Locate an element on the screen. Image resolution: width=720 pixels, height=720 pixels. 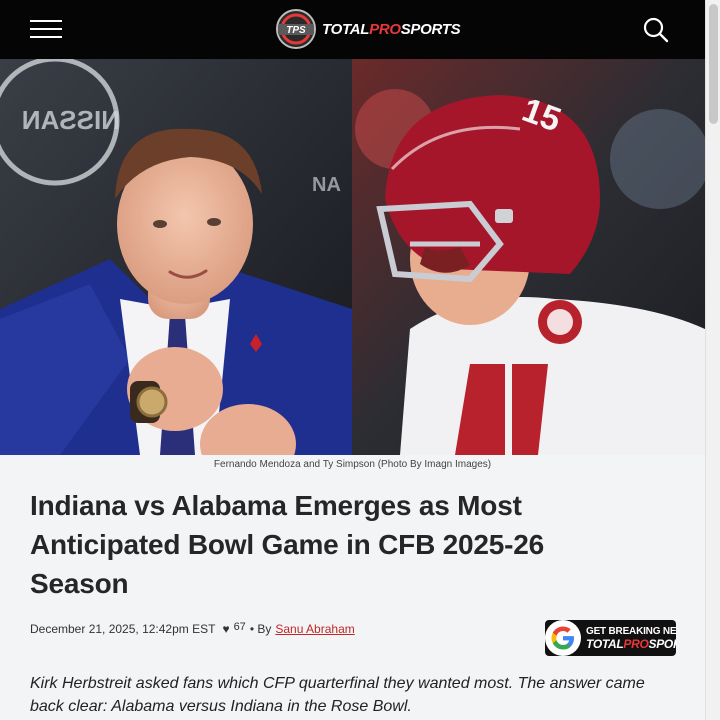
logo-word-pro: PRO is located at coordinates (385, 29).